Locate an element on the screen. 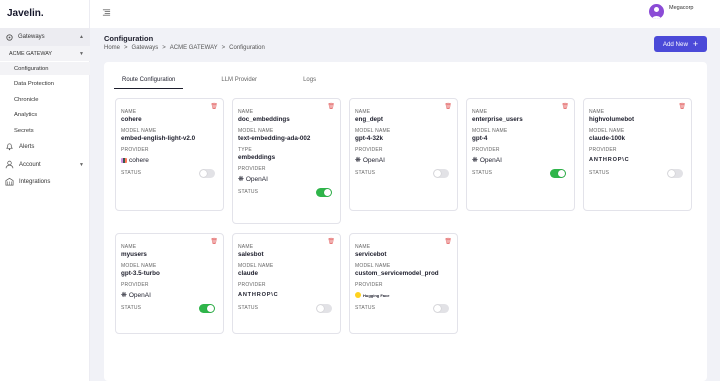 The image size is (720, 381). breadcrumb-current: Configuration is located at coordinates (247, 48).